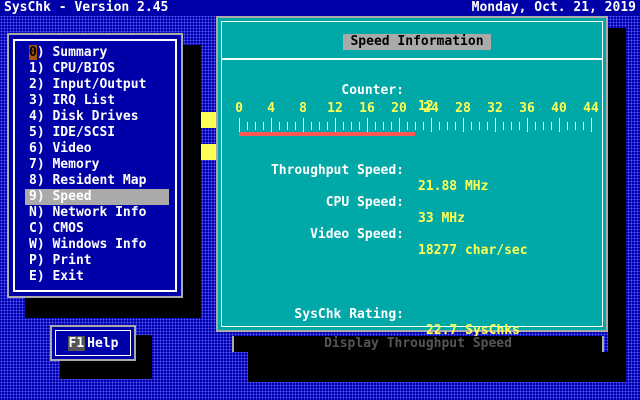  I want to click on menu-hotkey: P, so click(33, 260).